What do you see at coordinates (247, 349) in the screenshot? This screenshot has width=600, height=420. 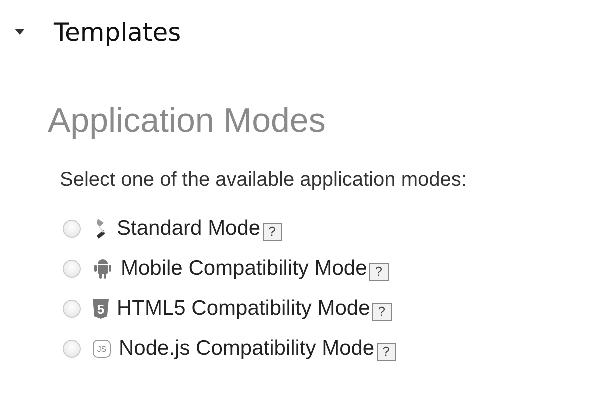 I see `mode-label: Node.js Compatibility Mode` at bounding box center [247, 349].